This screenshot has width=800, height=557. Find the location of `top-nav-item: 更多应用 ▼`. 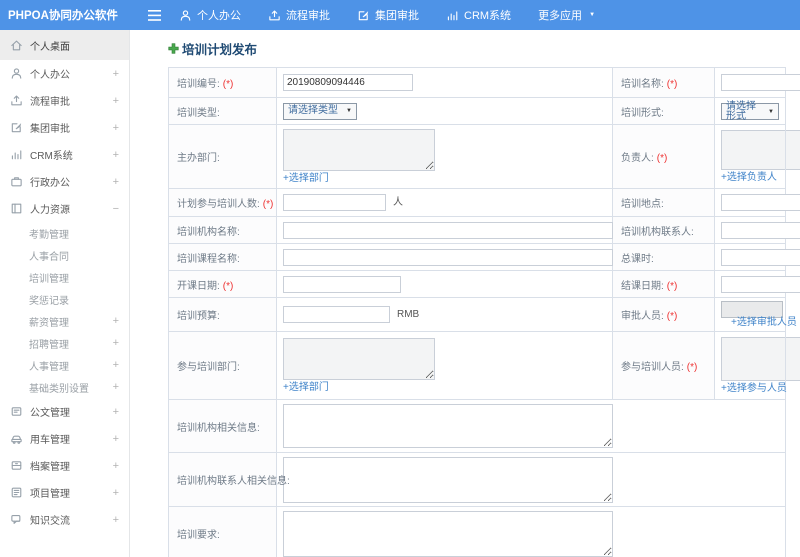

top-nav-item: 更多应用 ▼ is located at coordinates (566, 15).